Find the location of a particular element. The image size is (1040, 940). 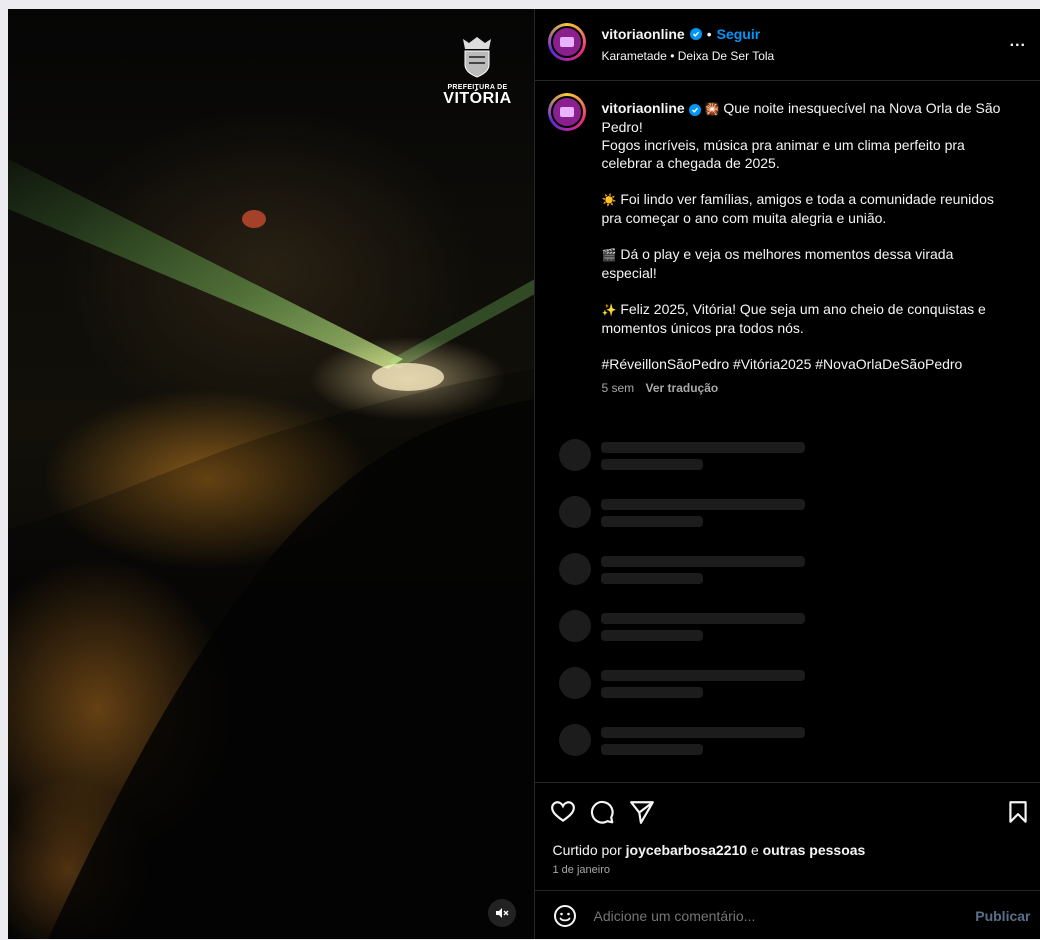

liker-username: joycebarbosa2210 is located at coordinates (686, 850).